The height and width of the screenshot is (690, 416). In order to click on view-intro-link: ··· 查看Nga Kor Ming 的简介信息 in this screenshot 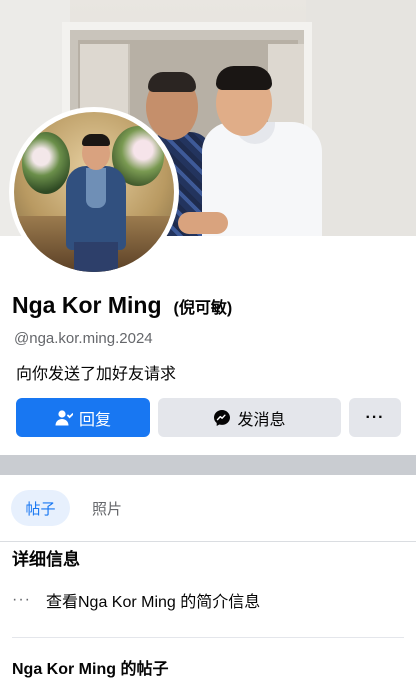, I will do `click(136, 600)`.